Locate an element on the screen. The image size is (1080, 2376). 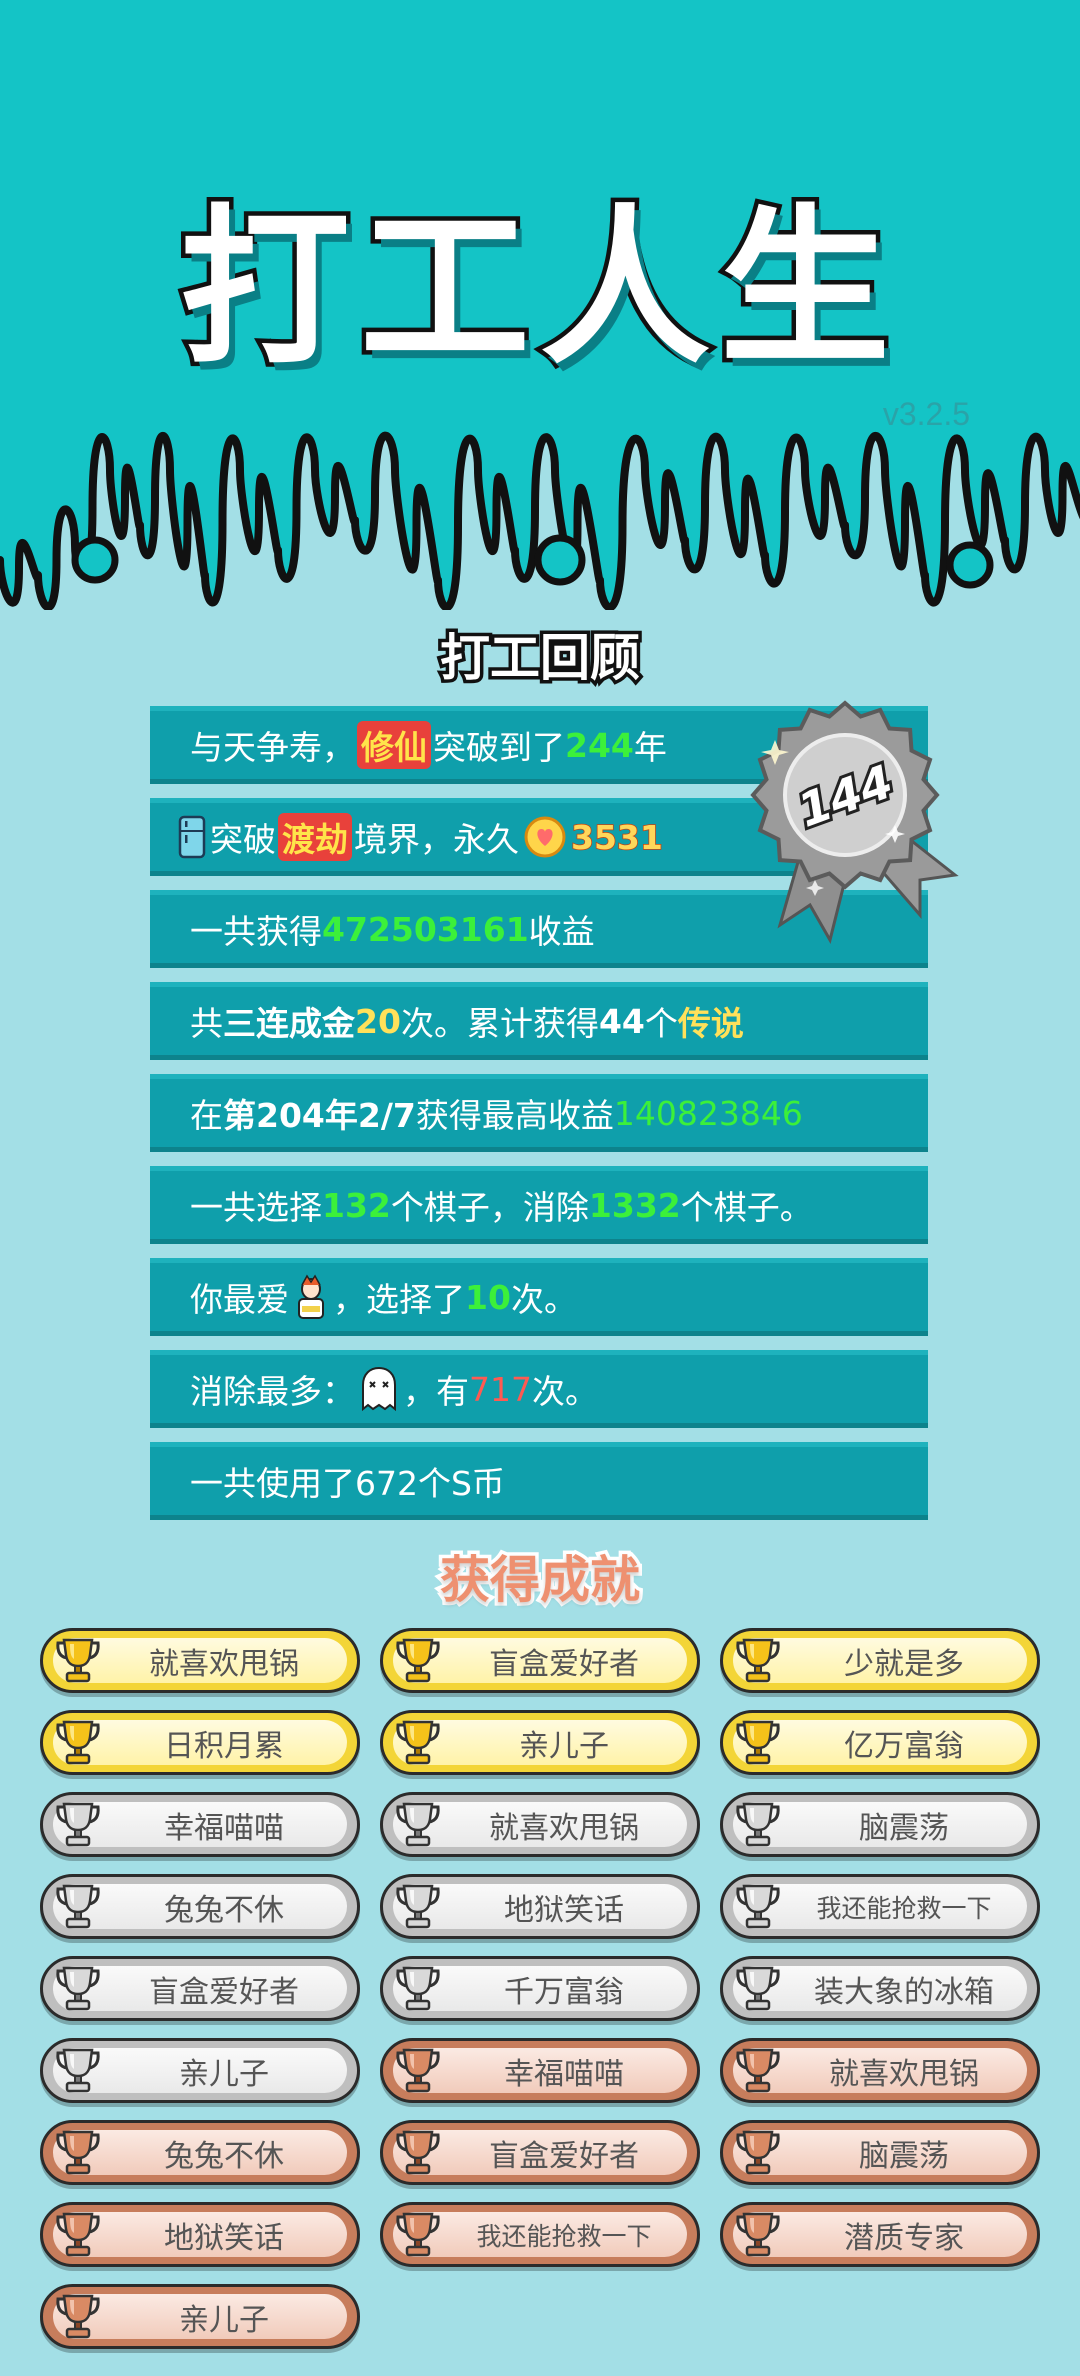
achievement-badge: 少就是多 is located at coordinates (880, 1660).